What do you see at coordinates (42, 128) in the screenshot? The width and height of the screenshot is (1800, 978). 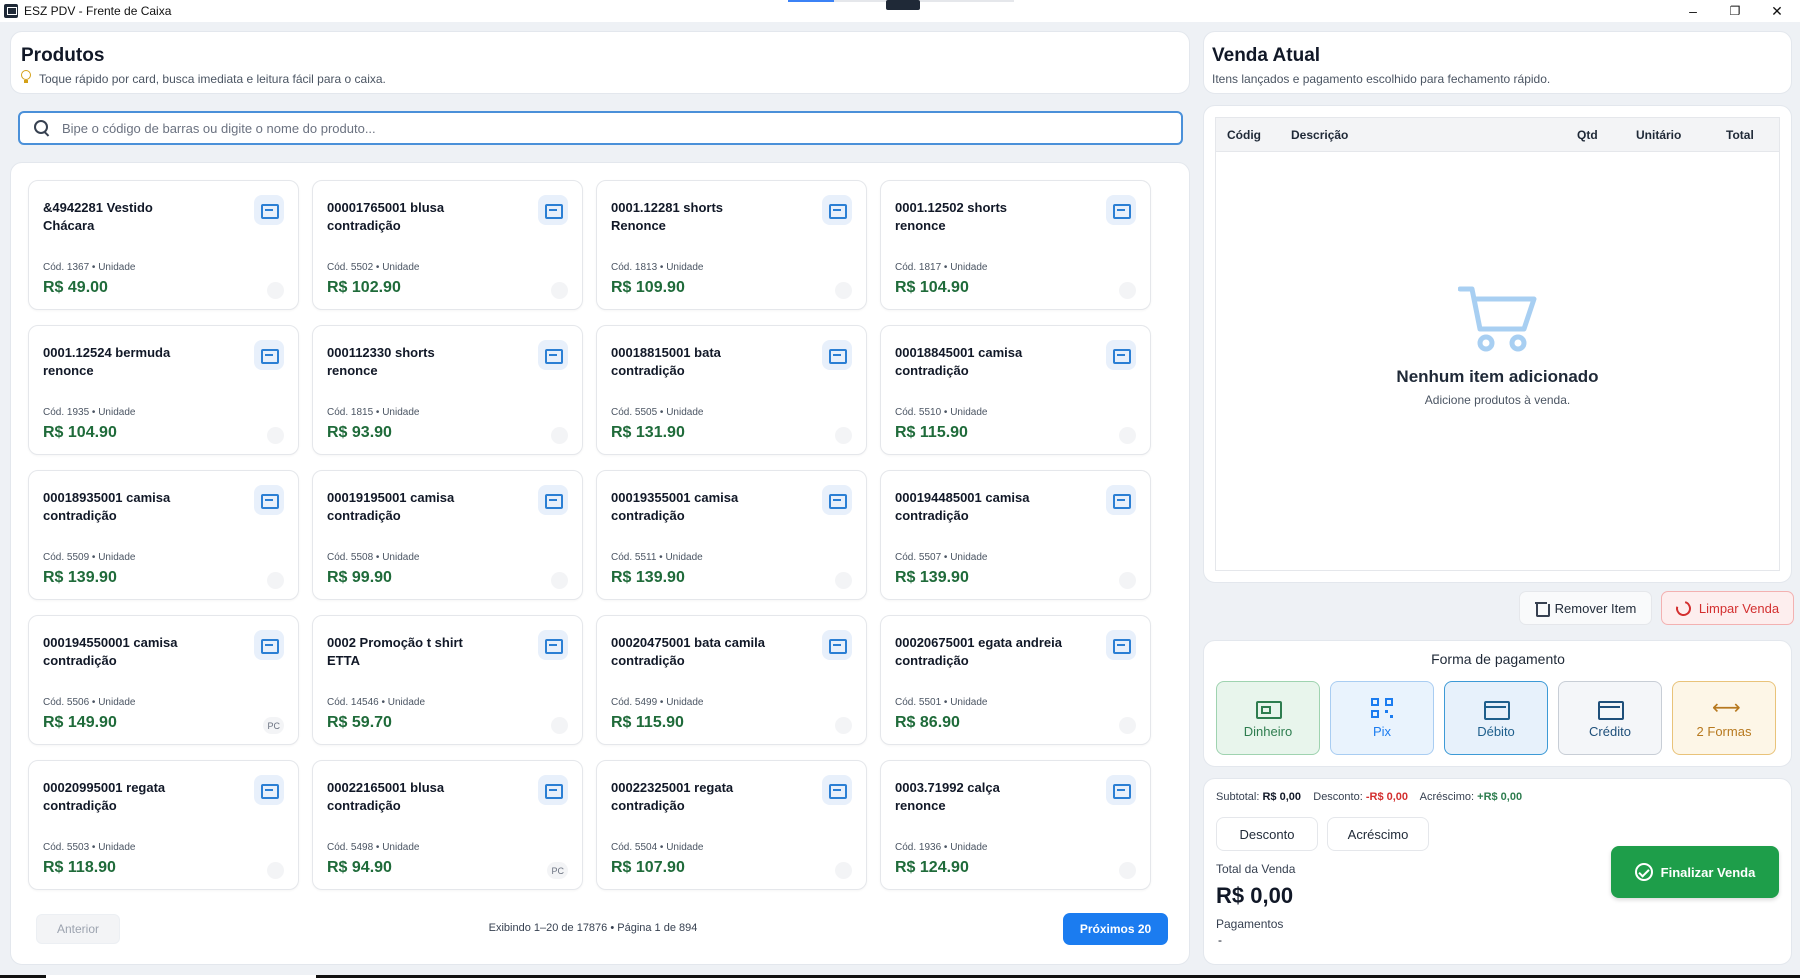 I see `search-icon` at bounding box center [42, 128].